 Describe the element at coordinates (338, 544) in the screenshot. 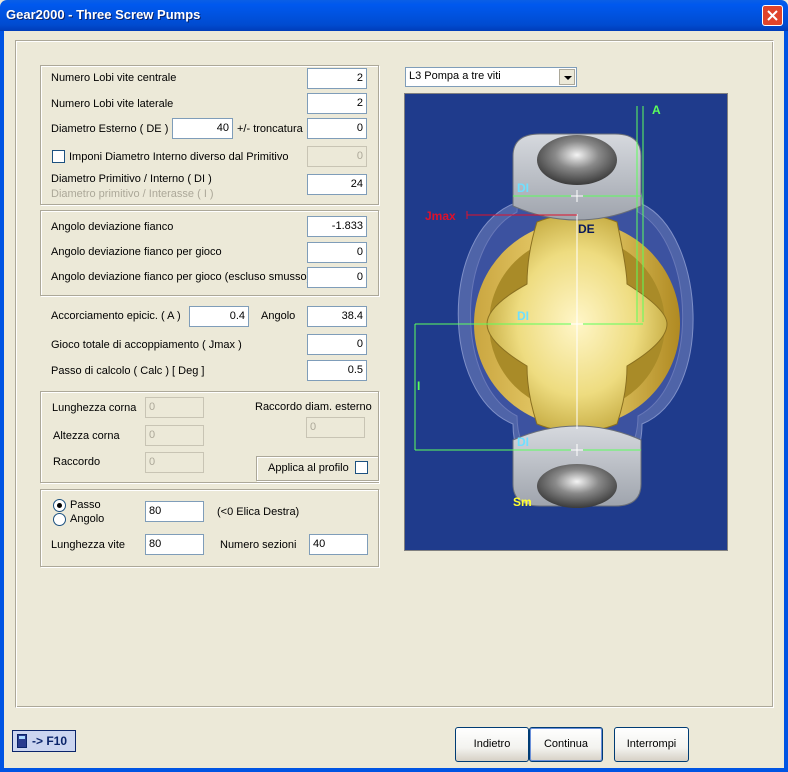

I see `numero-sezioni-input: 40` at that location.